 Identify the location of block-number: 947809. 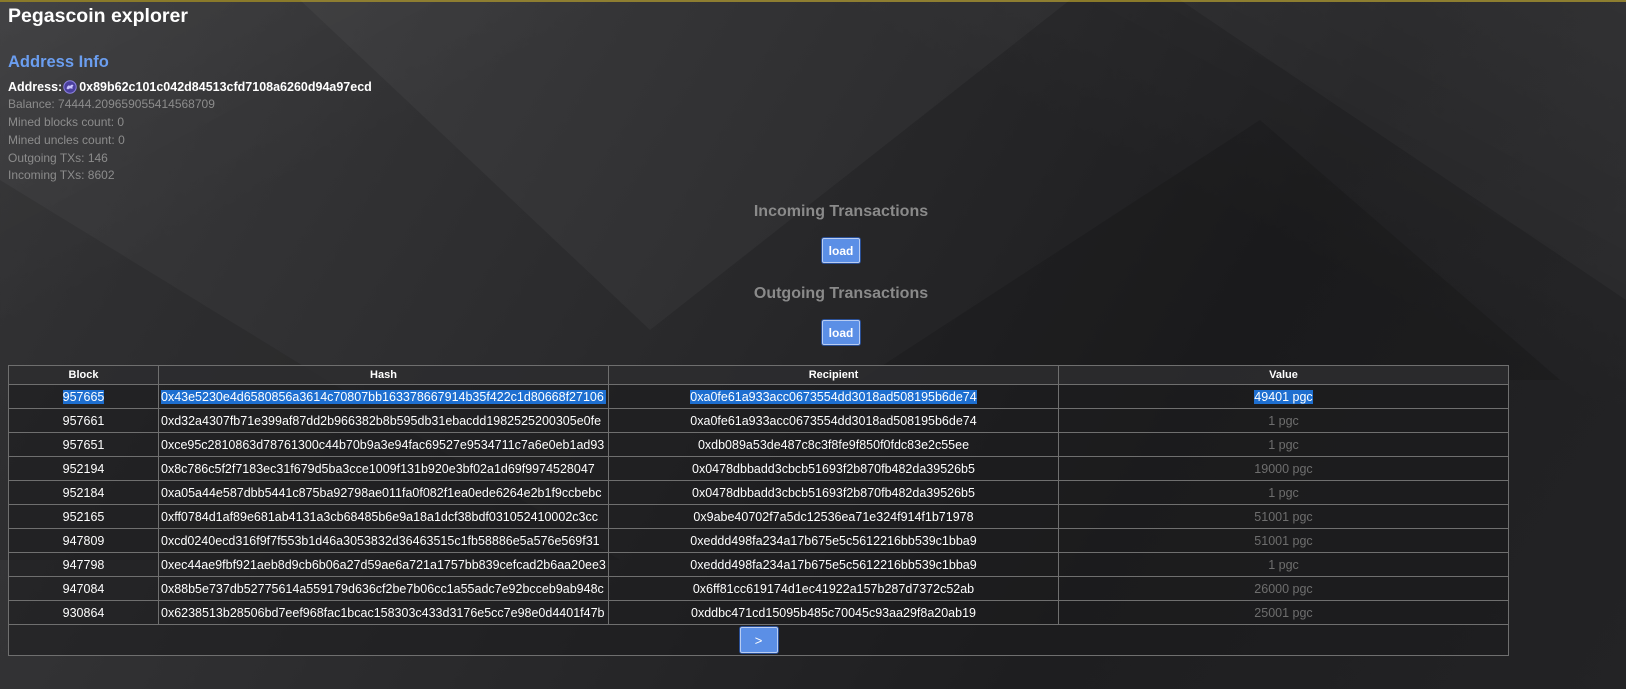
(83, 540).